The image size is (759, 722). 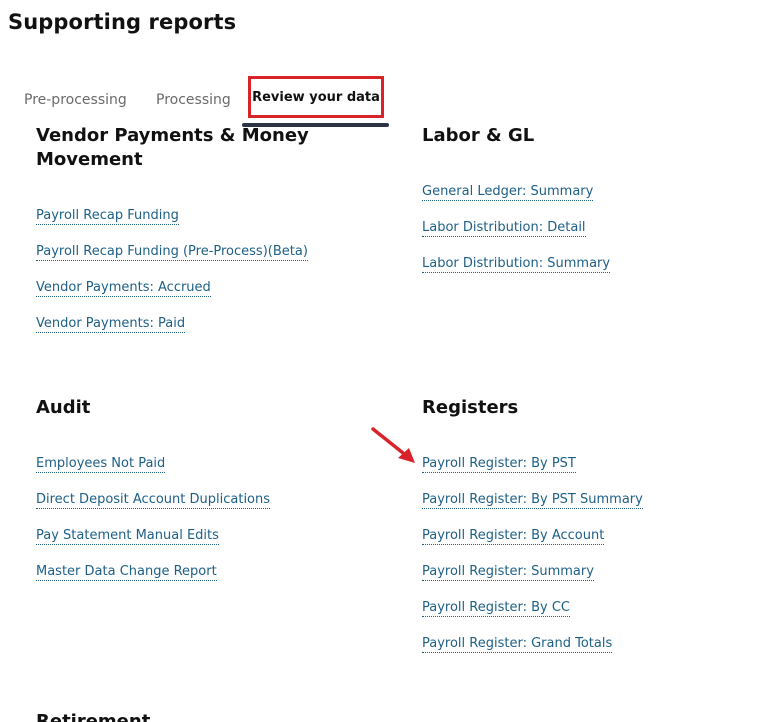 I want to click on link-vendor-payments-accrued: Vendor Payments: Accrued, so click(x=123, y=288).